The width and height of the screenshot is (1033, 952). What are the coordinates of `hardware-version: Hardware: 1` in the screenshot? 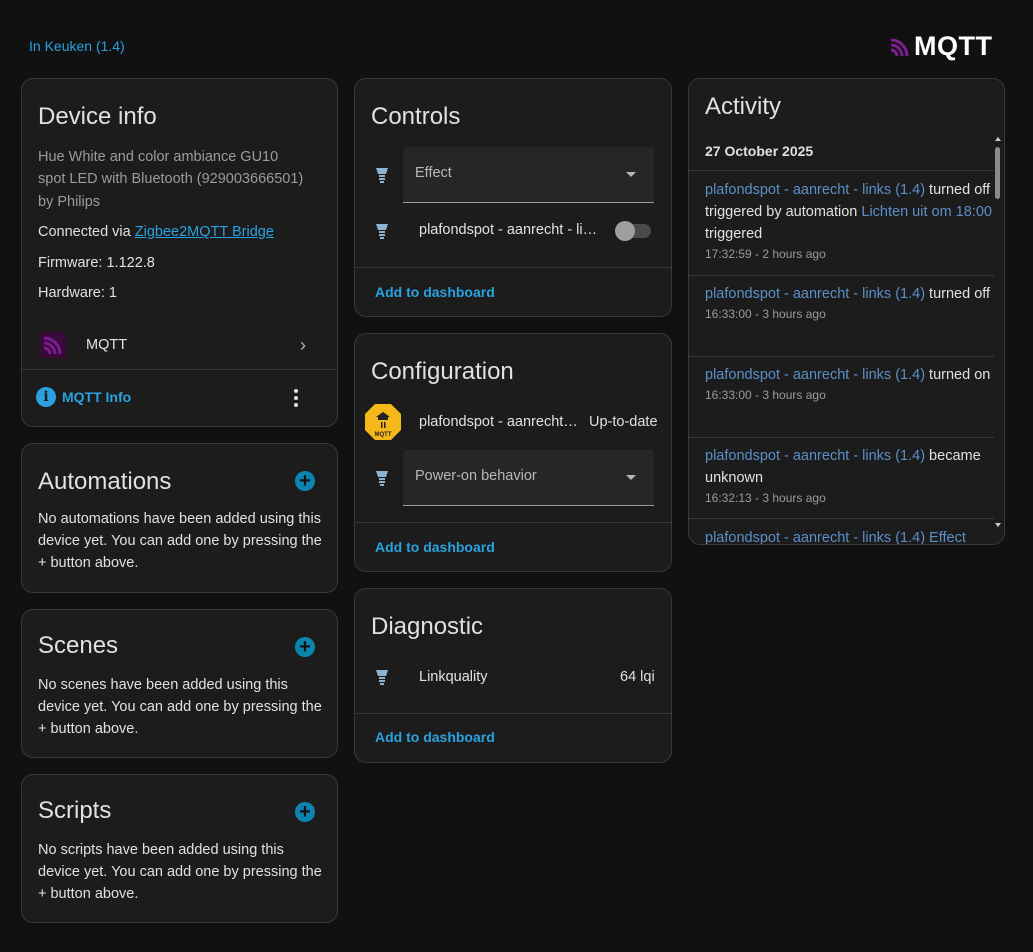 It's located at (77, 293).